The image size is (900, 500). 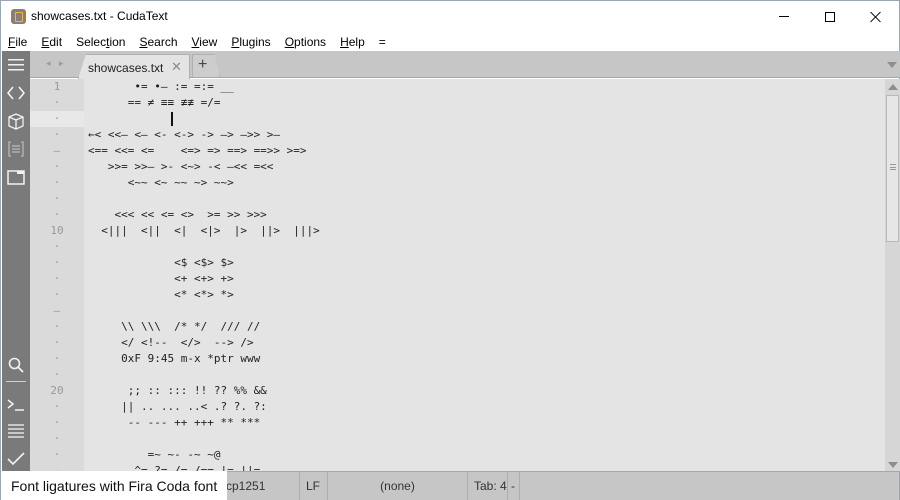 I want to click on snippets-icon, so click(x=16, y=149).